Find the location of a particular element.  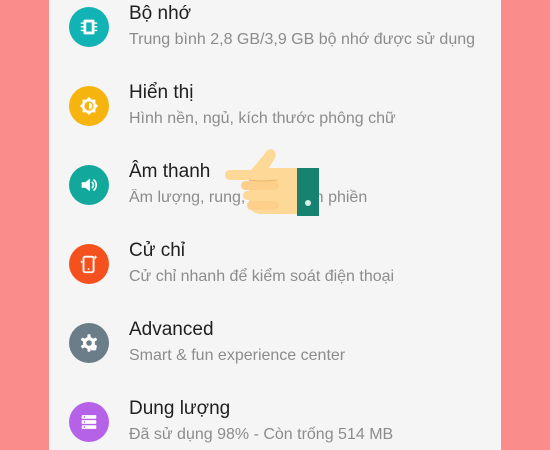

memory-chip-icon is located at coordinates (89, 27).